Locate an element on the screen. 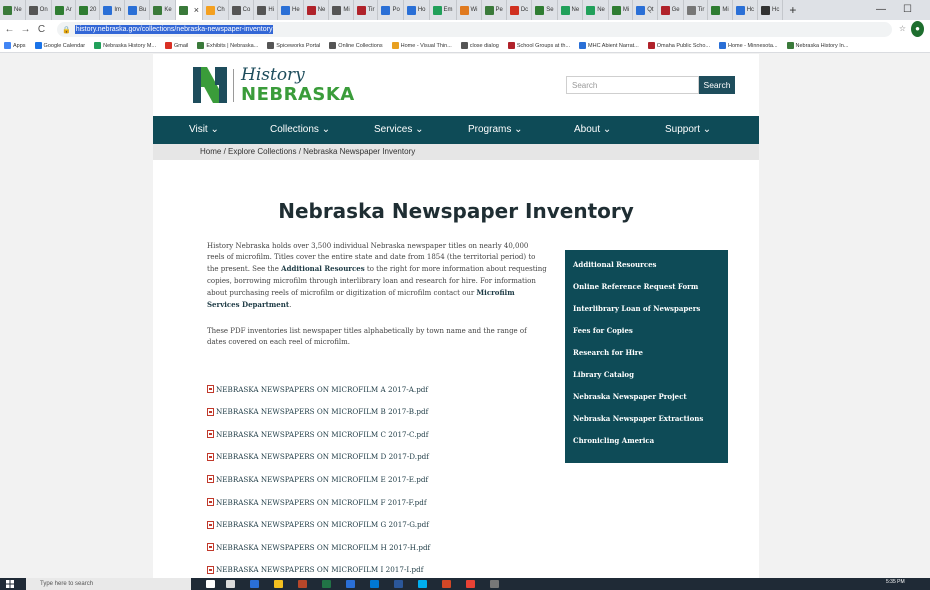 Image resolution: width=930 pixels, height=590 pixels. back-button: ← is located at coordinates (9, 29).